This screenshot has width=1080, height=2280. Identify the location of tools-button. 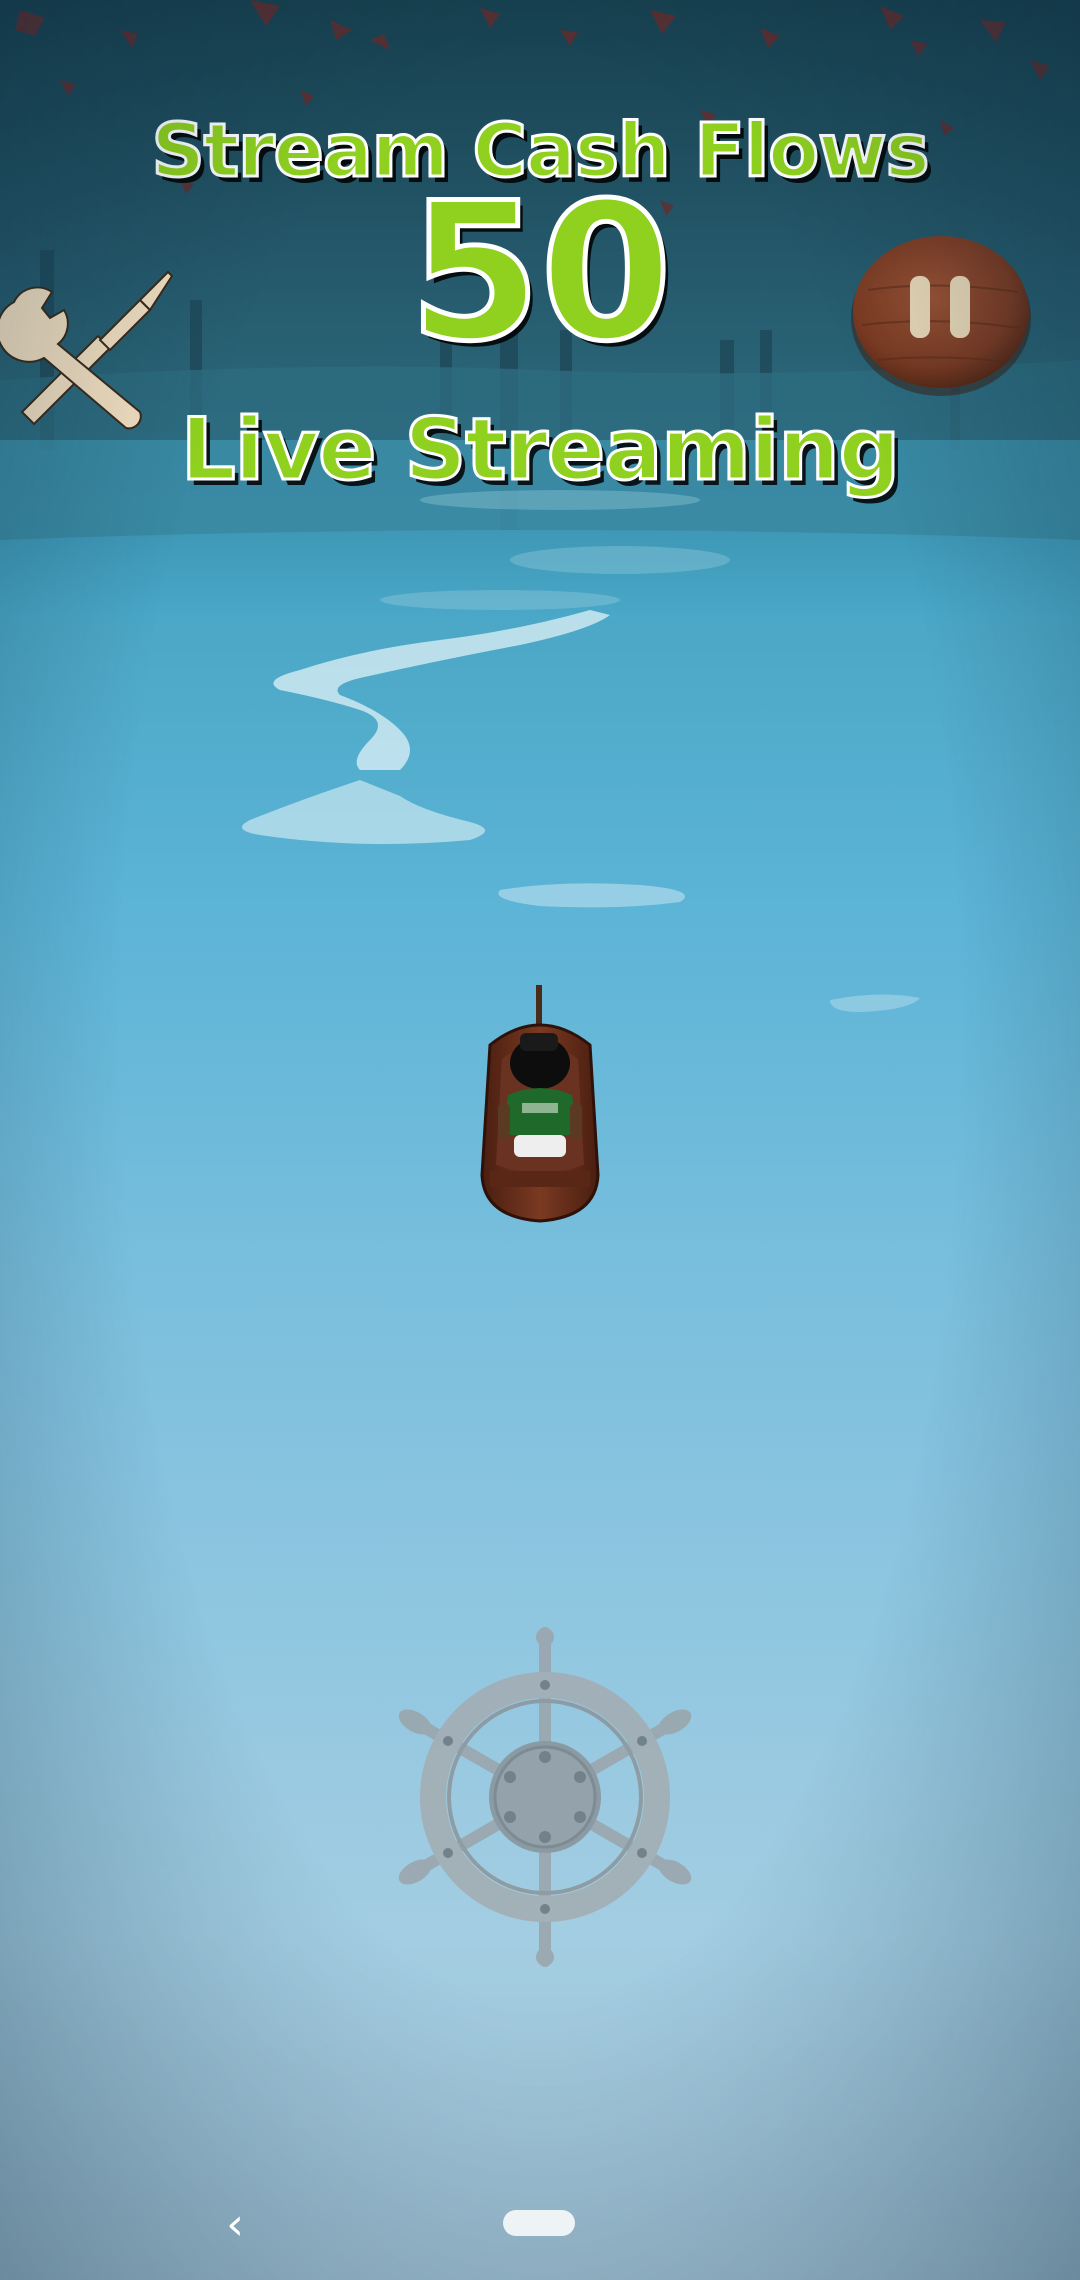
(87, 347).